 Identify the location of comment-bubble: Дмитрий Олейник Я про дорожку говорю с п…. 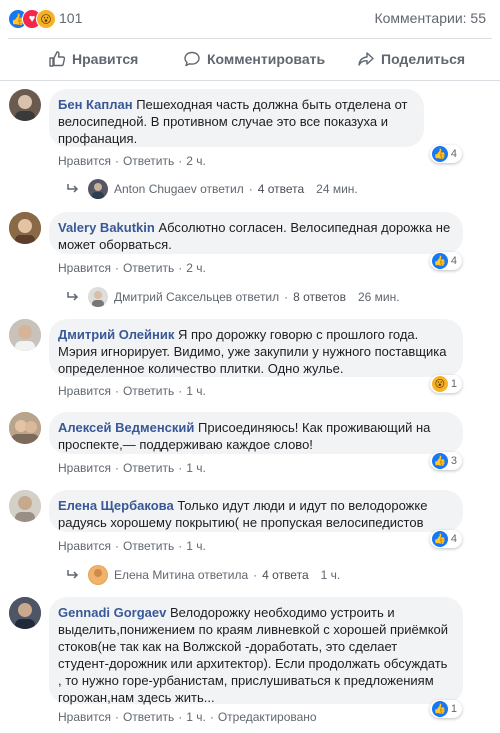
(256, 348).